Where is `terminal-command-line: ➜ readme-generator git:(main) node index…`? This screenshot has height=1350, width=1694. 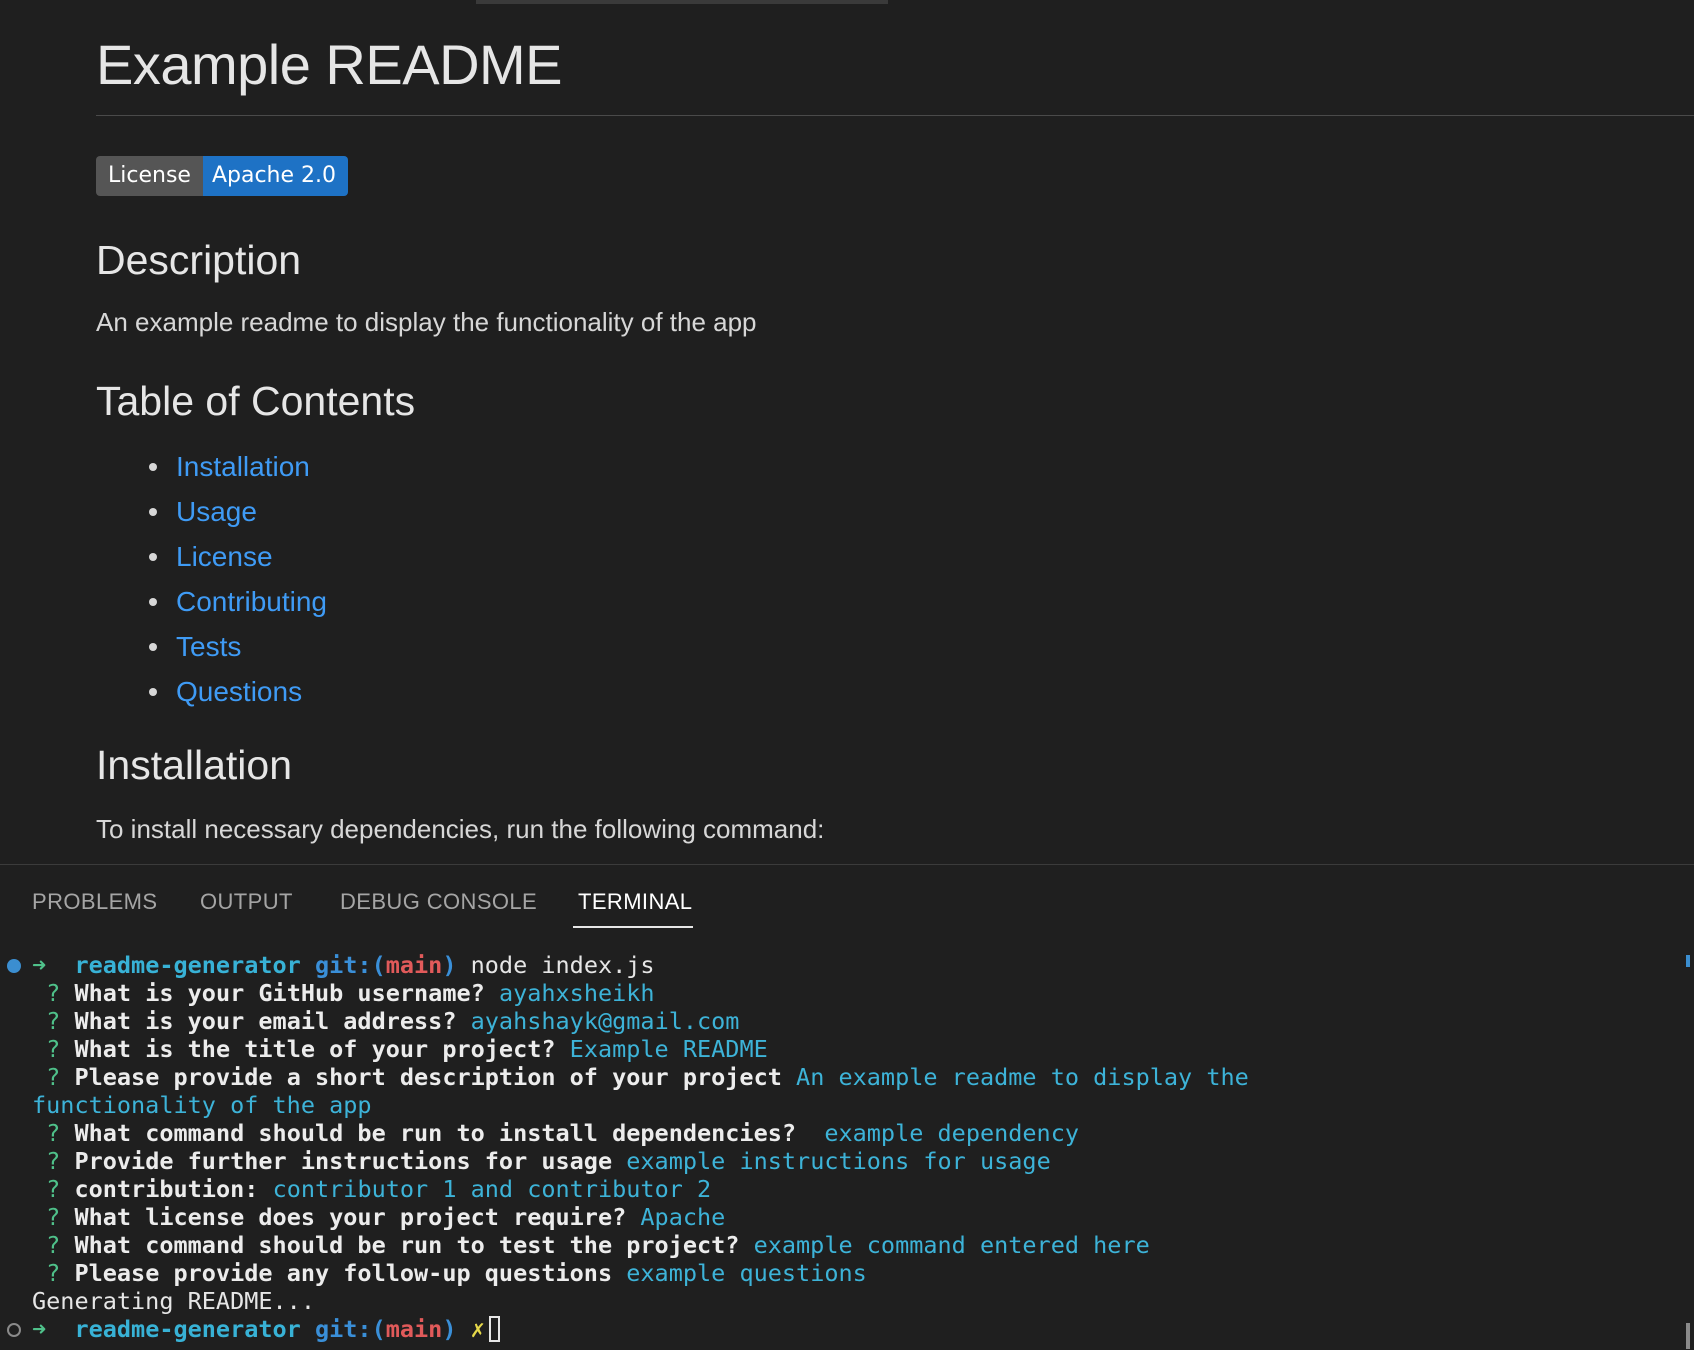 terminal-command-line: ➜ readme-generator git:(main) node index… is located at coordinates (343, 965).